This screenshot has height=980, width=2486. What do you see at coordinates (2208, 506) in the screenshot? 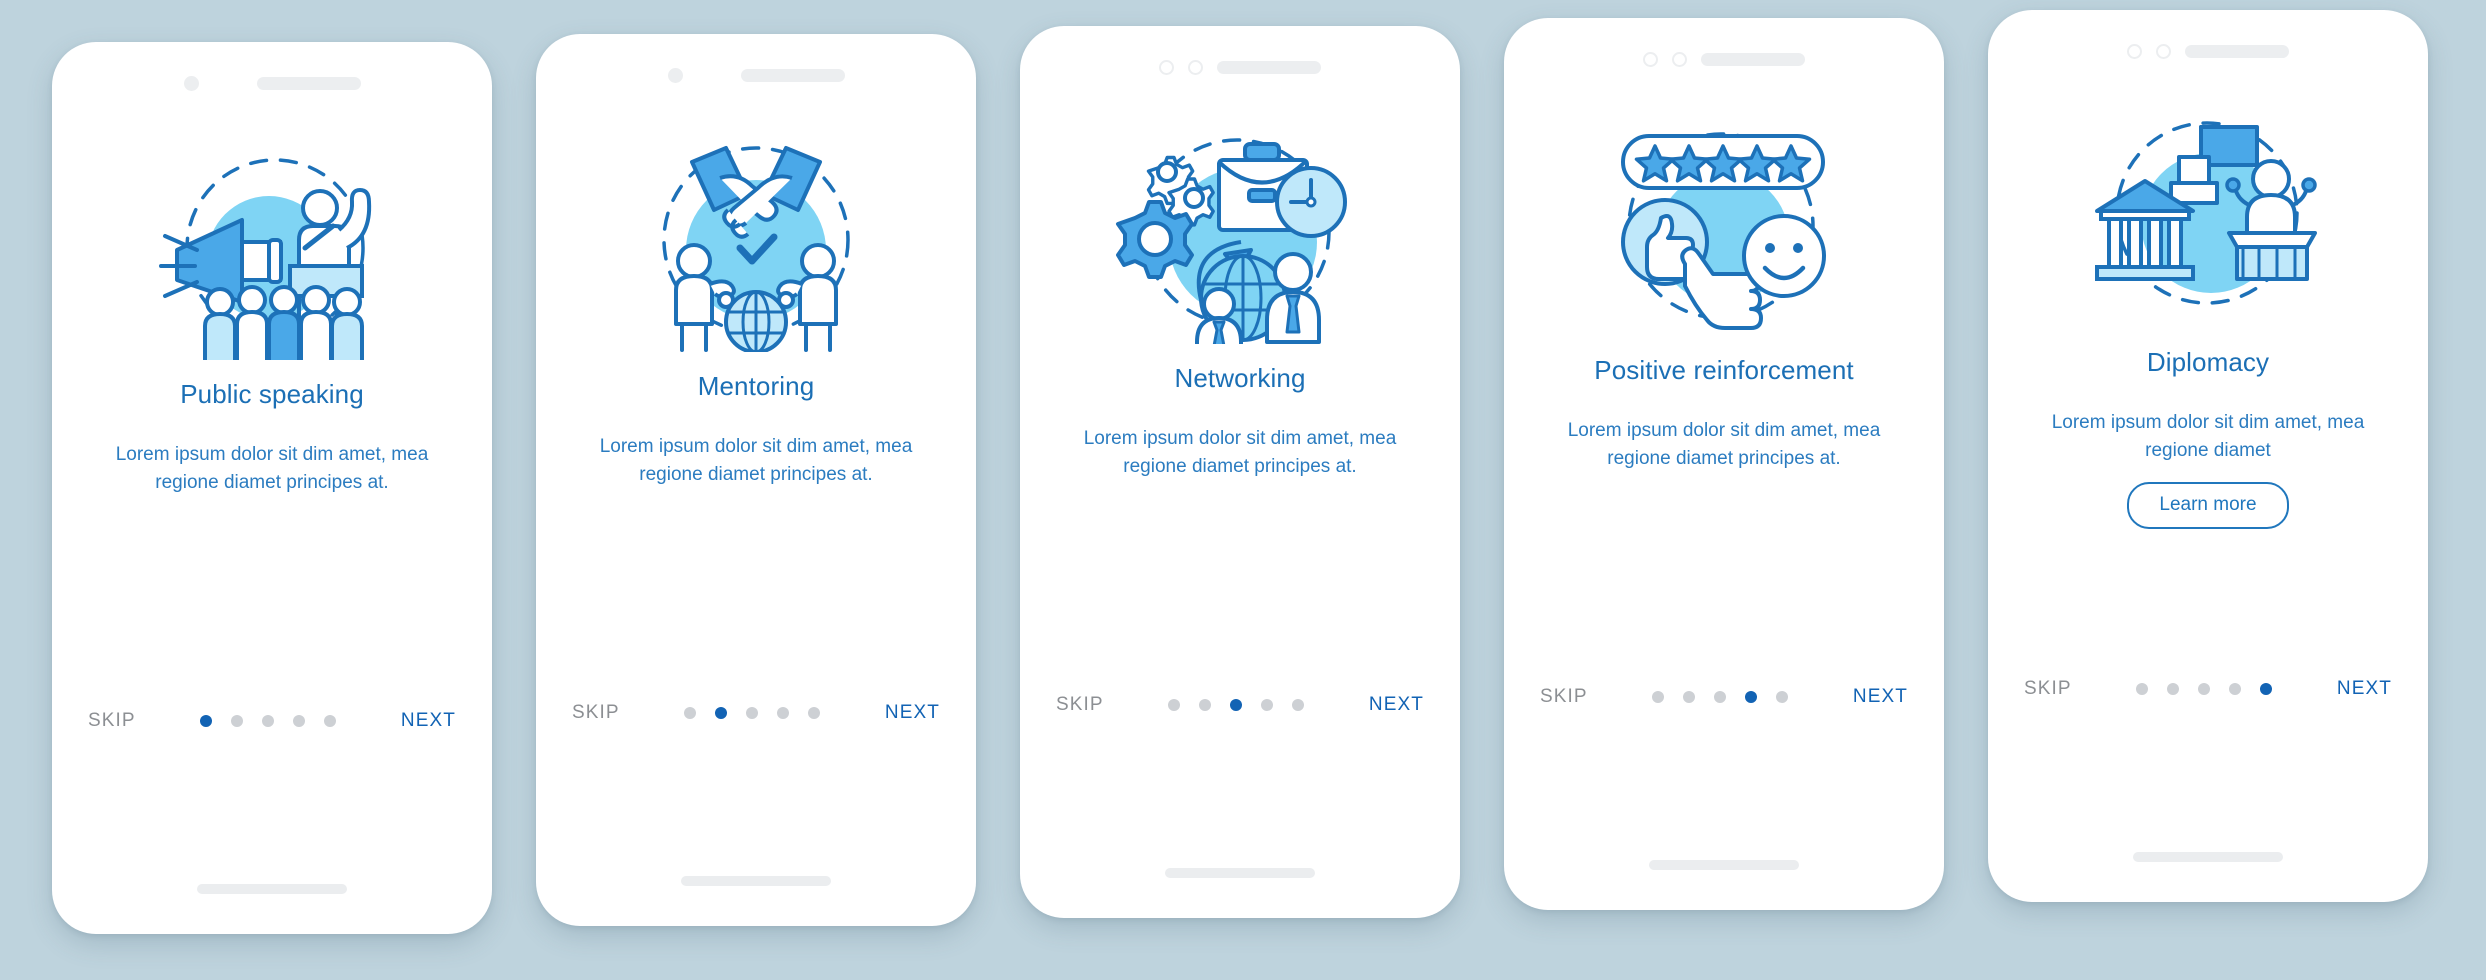
I see `learn-more-button: Learn more` at bounding box center [2208, 506].